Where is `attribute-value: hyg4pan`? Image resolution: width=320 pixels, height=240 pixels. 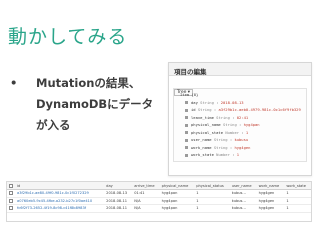 attribute-value: hyg4pan is located at coordinates (252, 124).